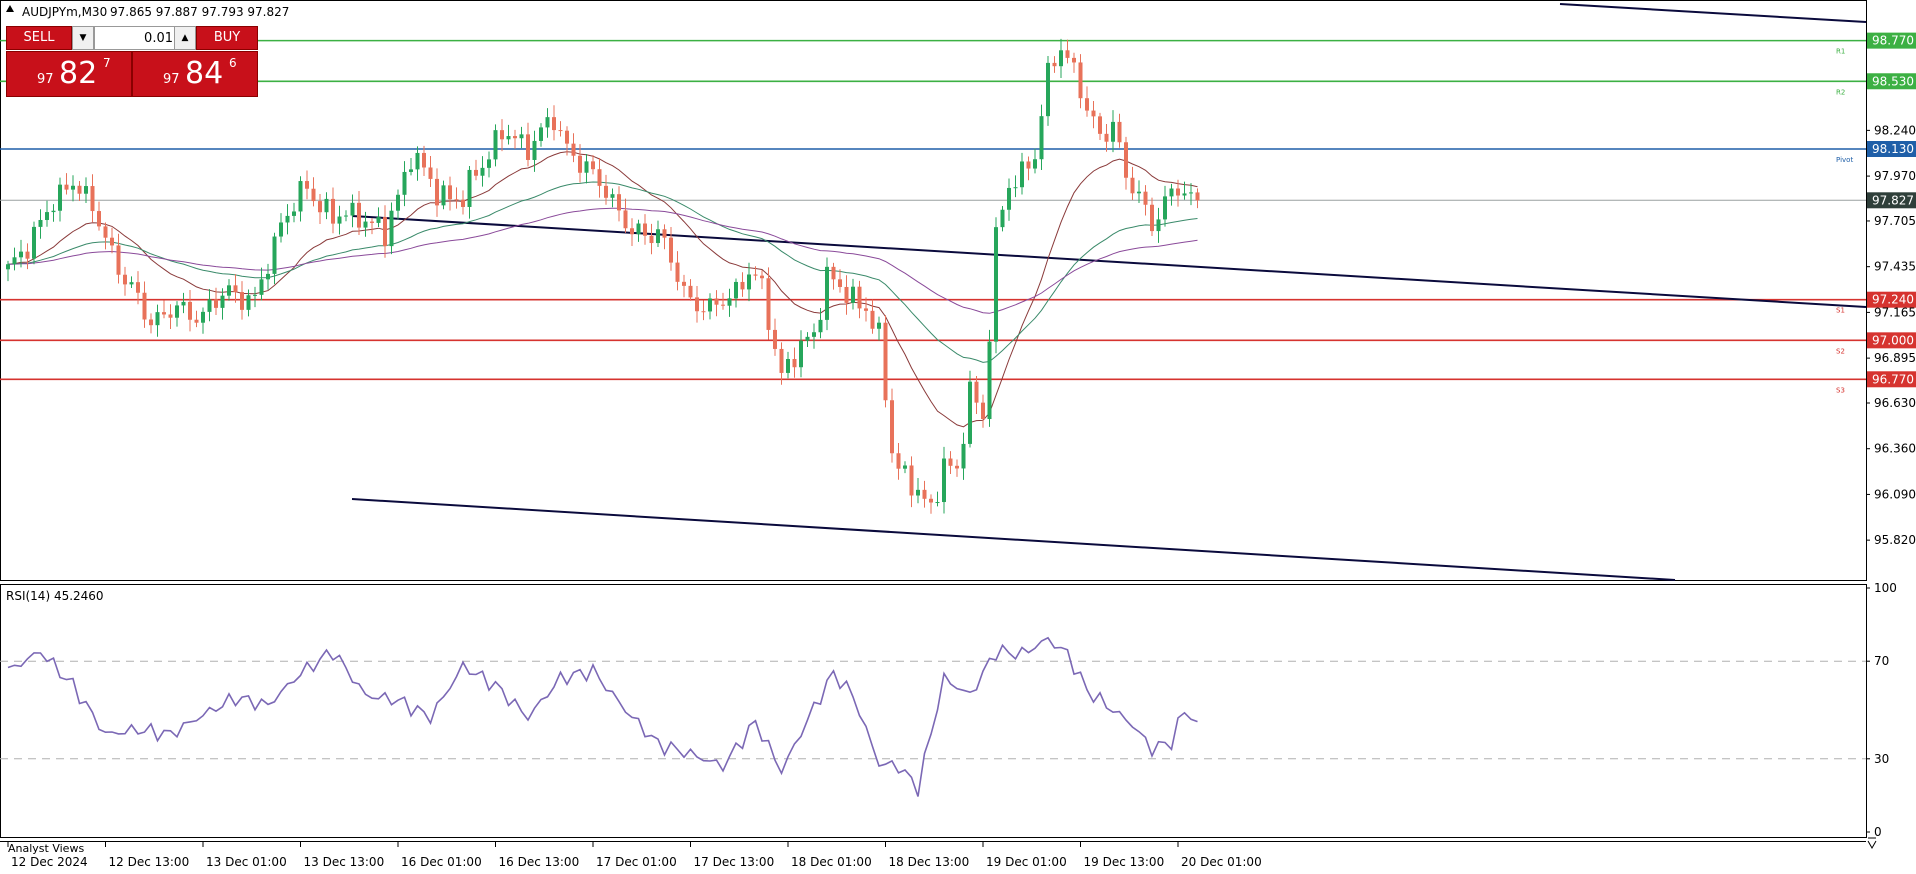 Image resolution: width=1916 pixels, height=874 pixels. I want to click on time-tick-label: 13 Dec 01:00, so click(246, 862).